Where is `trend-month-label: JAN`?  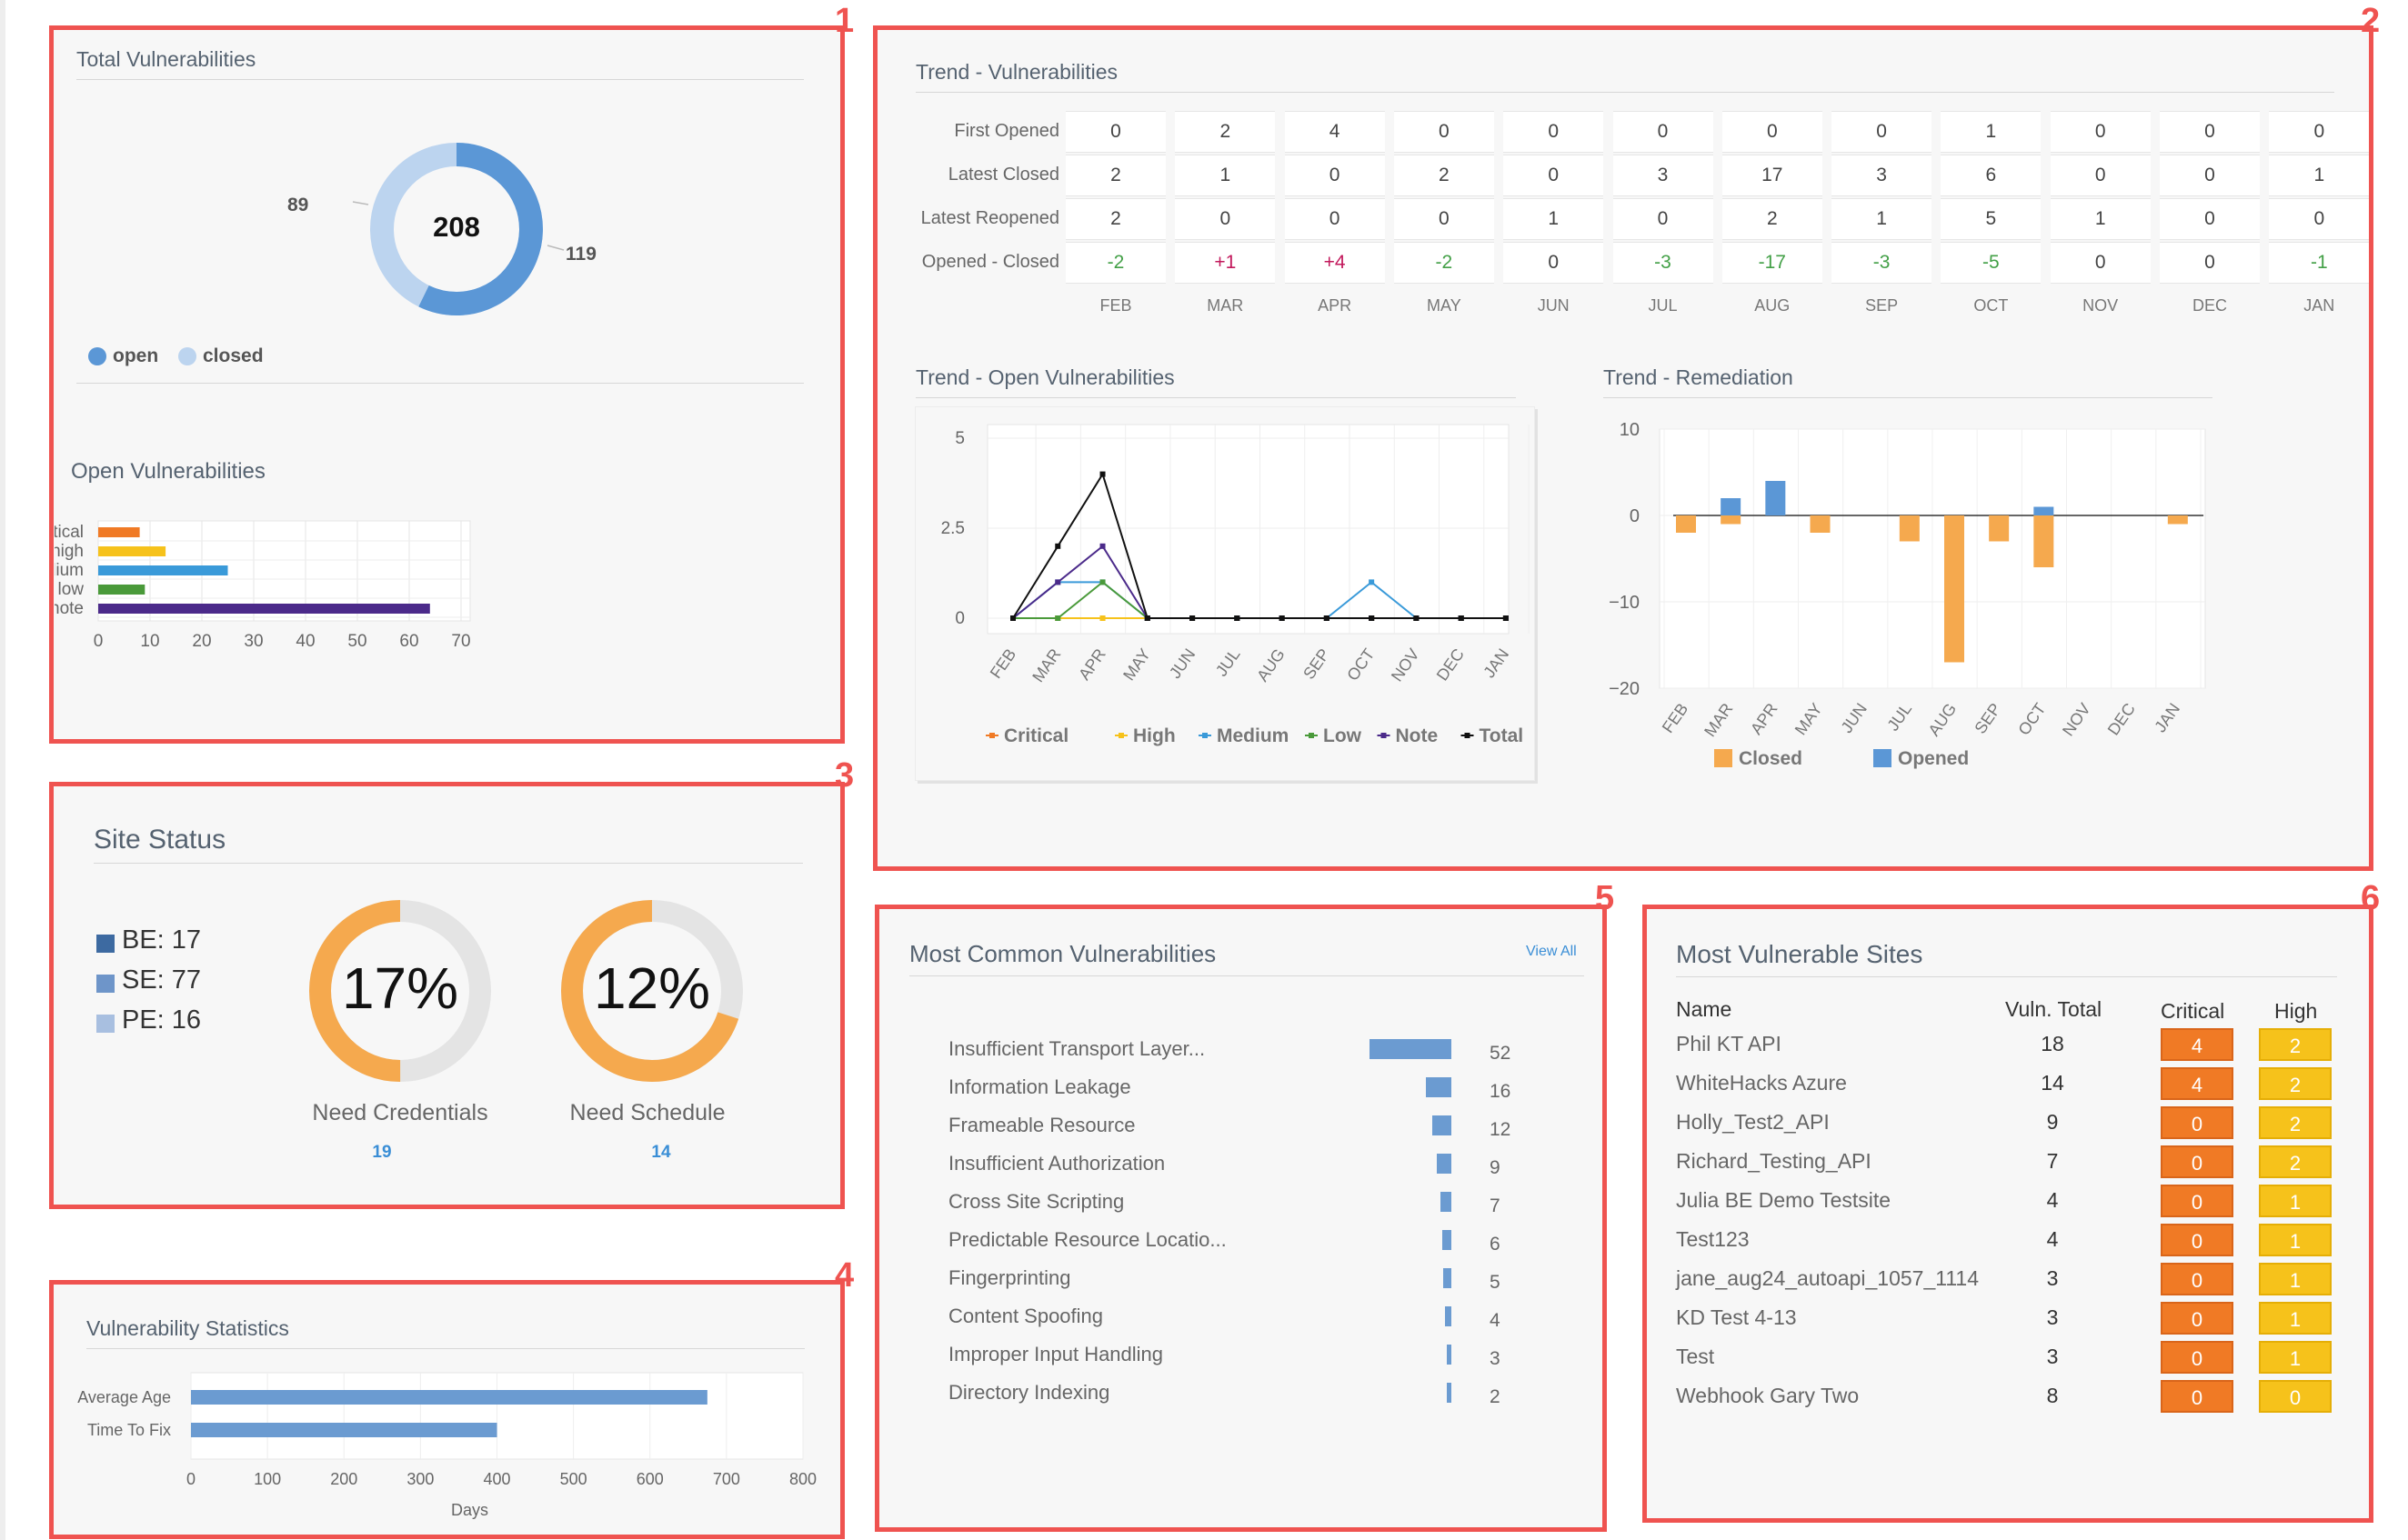
trend-month-label: JAN is located at coordinates (2319, 305).